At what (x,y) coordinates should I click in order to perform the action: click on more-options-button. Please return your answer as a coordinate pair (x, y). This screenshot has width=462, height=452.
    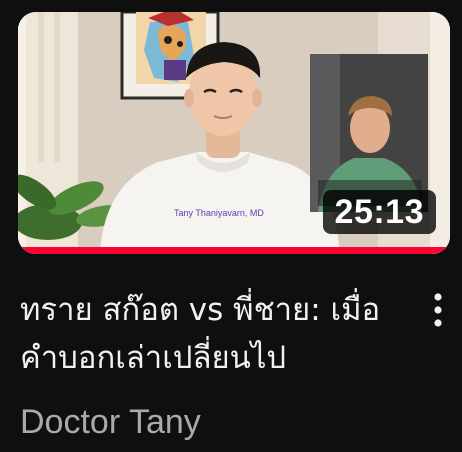
    Looking at the image, I should click on (438, 310).